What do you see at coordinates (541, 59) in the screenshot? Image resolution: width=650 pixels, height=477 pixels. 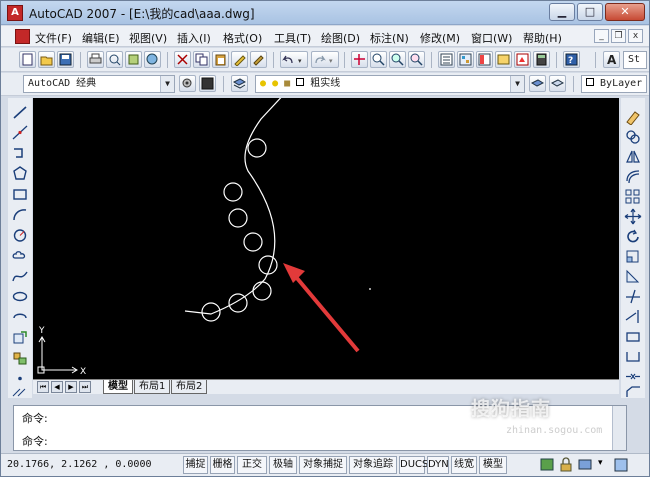 I see `calculator-icon` at bounding box center [541, 59].